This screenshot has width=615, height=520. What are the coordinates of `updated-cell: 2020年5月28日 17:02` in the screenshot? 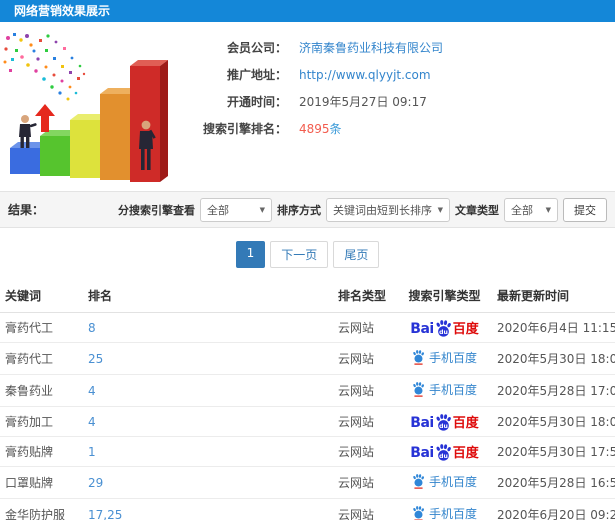 It's located at (553, 390).